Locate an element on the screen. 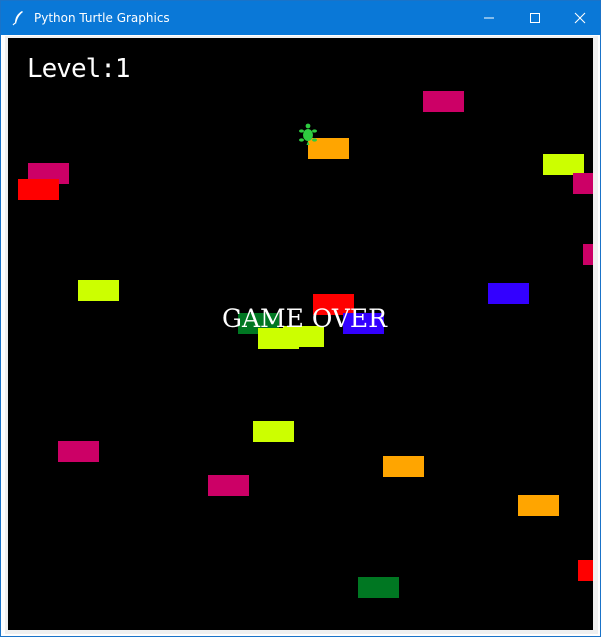  minimize-button is located at coordinates (489, 18).